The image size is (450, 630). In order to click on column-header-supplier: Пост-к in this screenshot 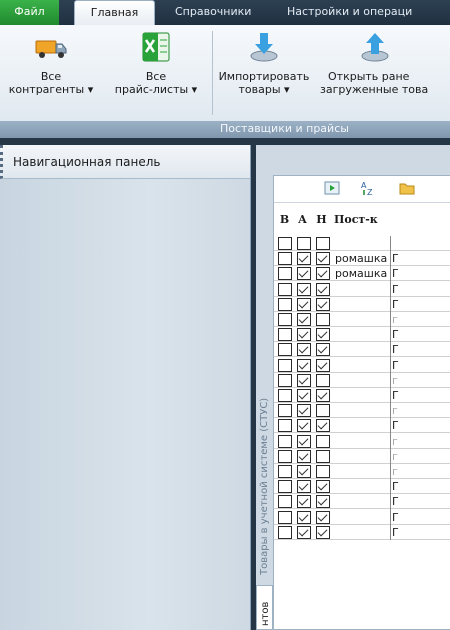, I will do `click(364, 220)`.